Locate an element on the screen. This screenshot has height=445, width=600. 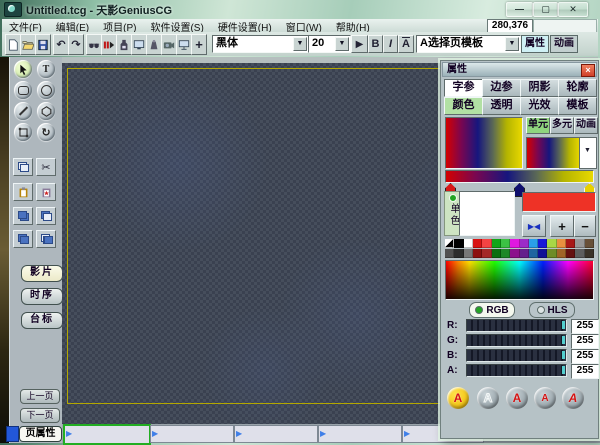
font-size-select: 20 ▼ is located at coordinates (329, 44).